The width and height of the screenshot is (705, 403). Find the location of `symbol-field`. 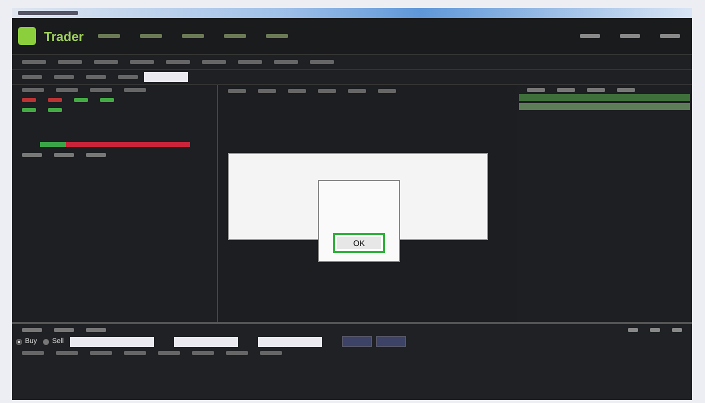

symbol-field is located at coordinates (166, 77).